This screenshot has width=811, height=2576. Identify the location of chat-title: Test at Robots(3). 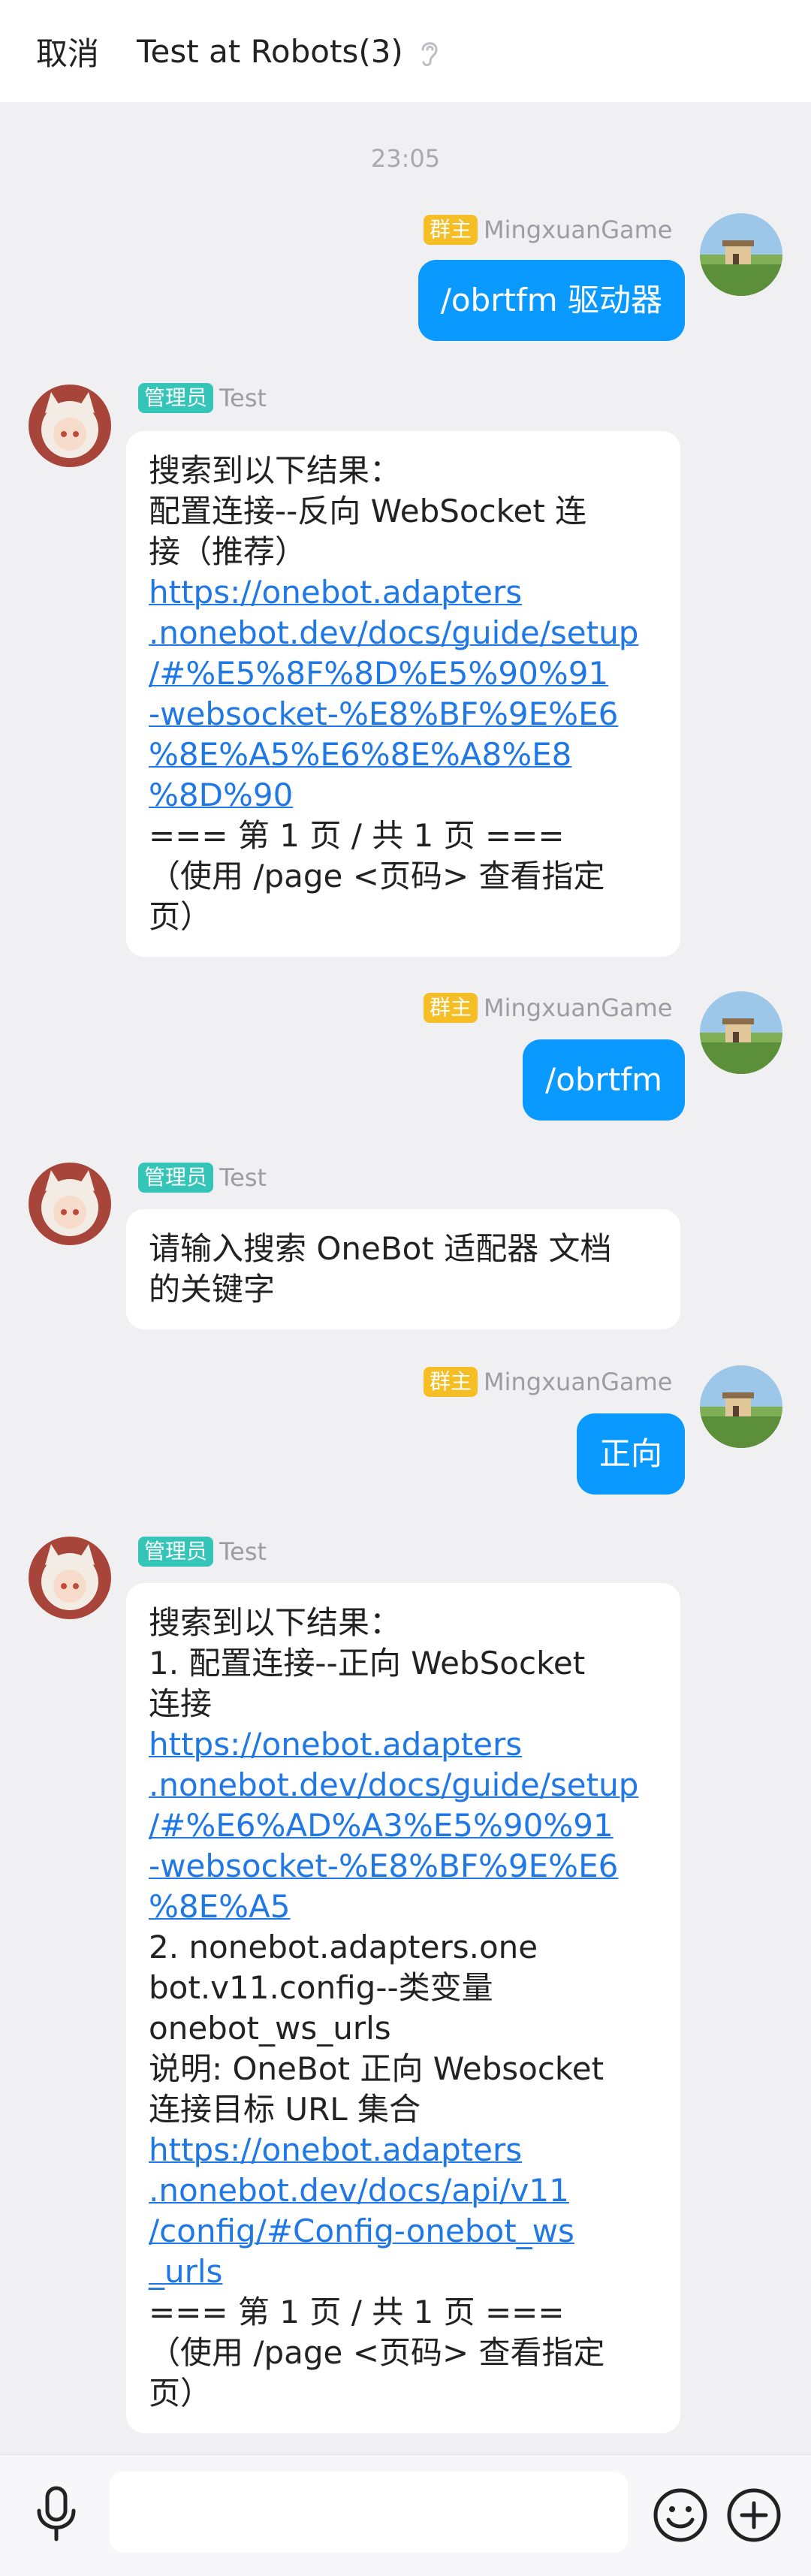
(270, 51).